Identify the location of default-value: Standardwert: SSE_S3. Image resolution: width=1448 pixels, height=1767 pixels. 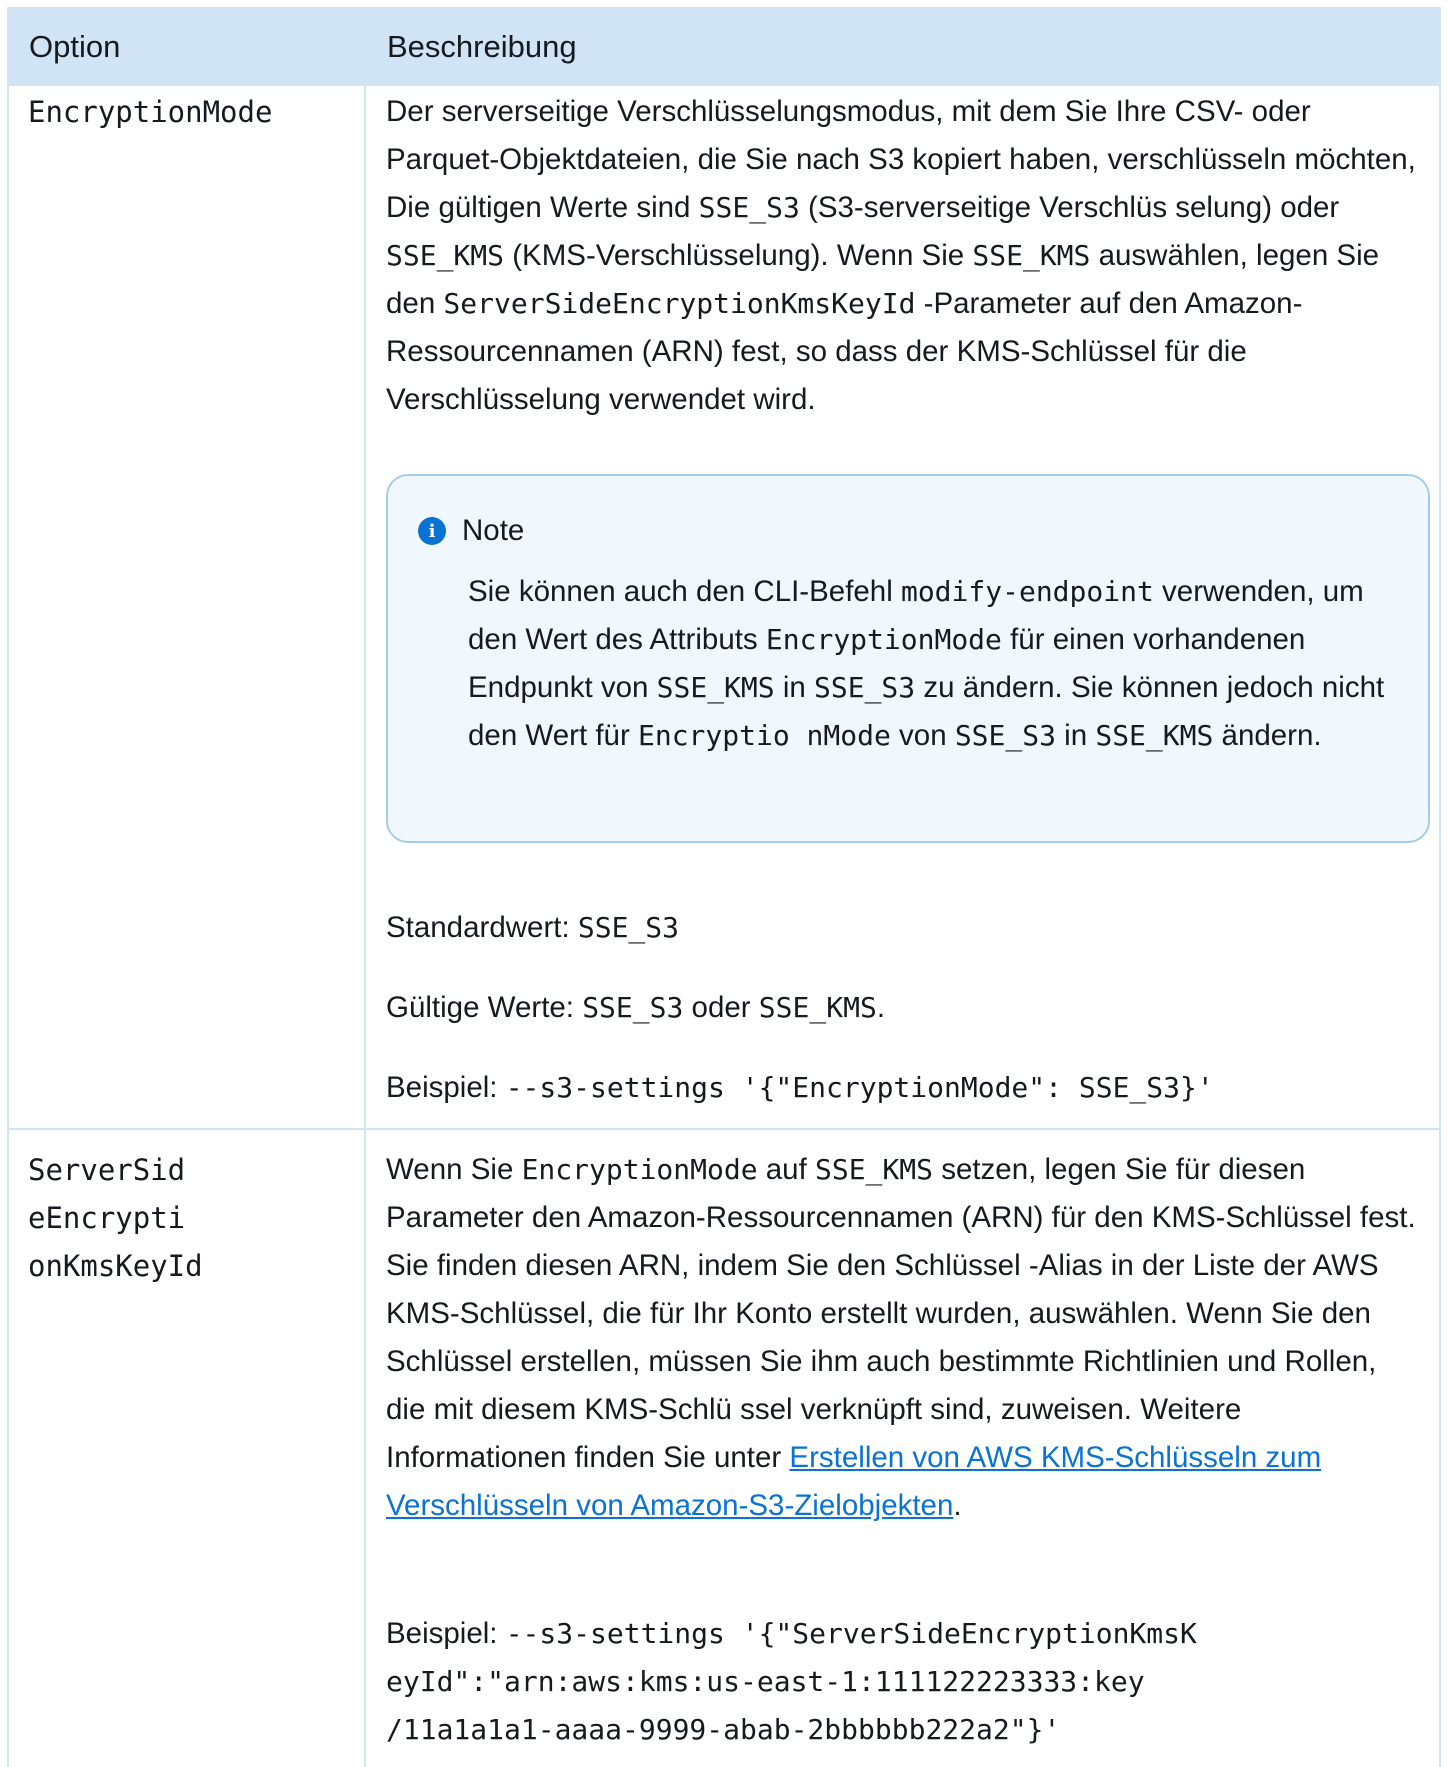
(533, 927).